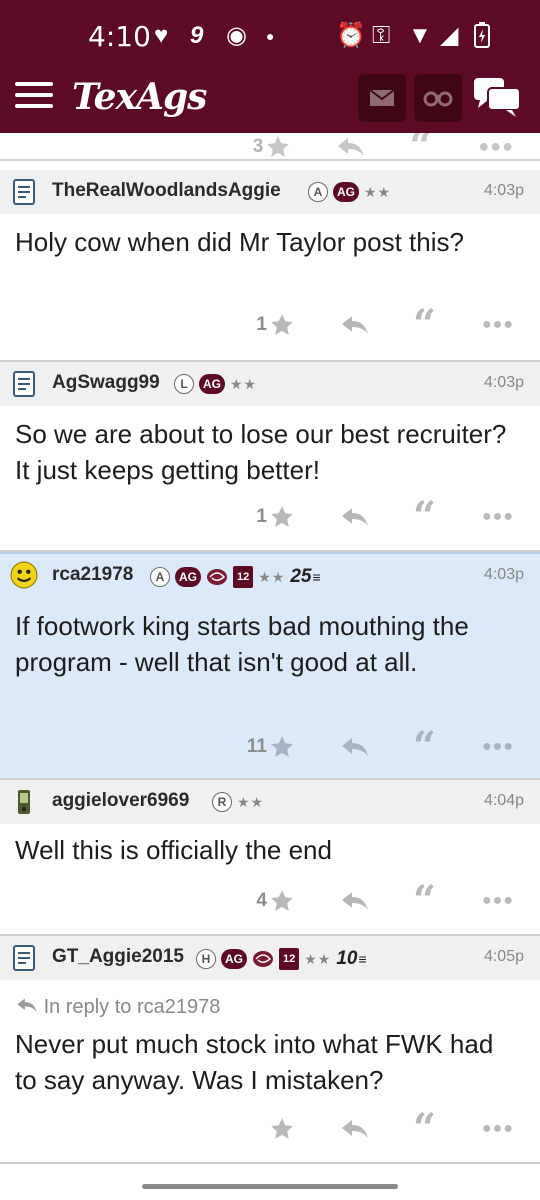 The image size is (540, 1200). I want to click on post-actions: 11 “ ●●●, so click(380, 747).